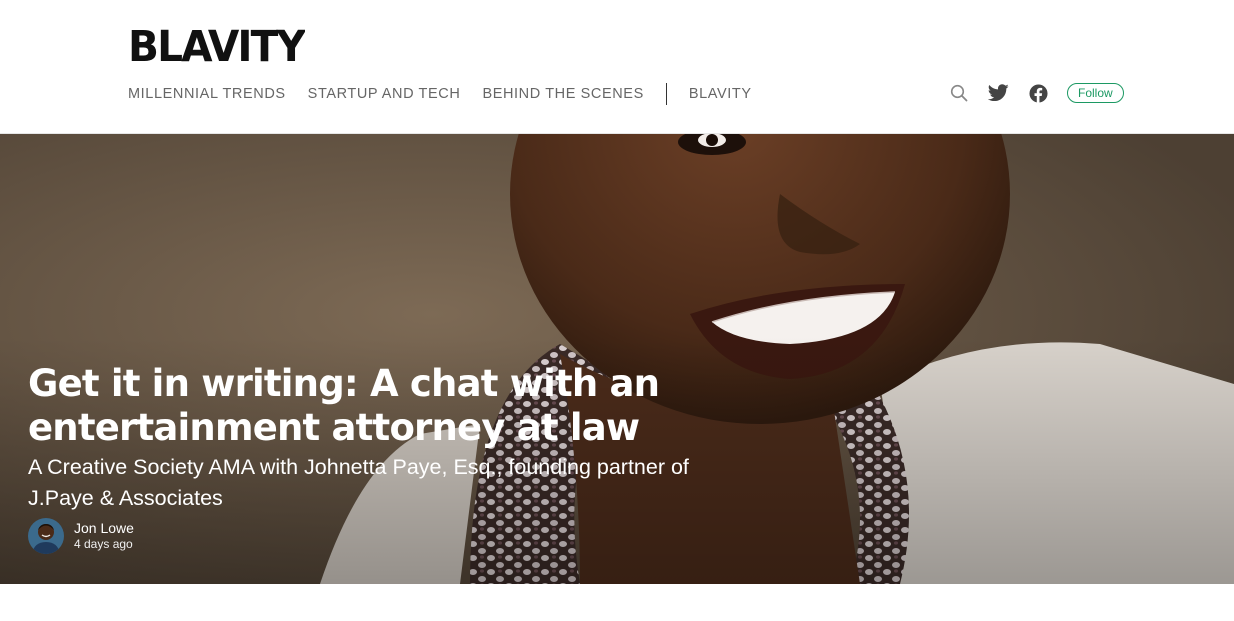 This screenshot has height=621, width=1234. What do you see at coordinates (562, 94) in the screenshot?
I see `nav-item-behind-the-scenes: BEHIND THE SCENES` at bounding box center [562, 94].